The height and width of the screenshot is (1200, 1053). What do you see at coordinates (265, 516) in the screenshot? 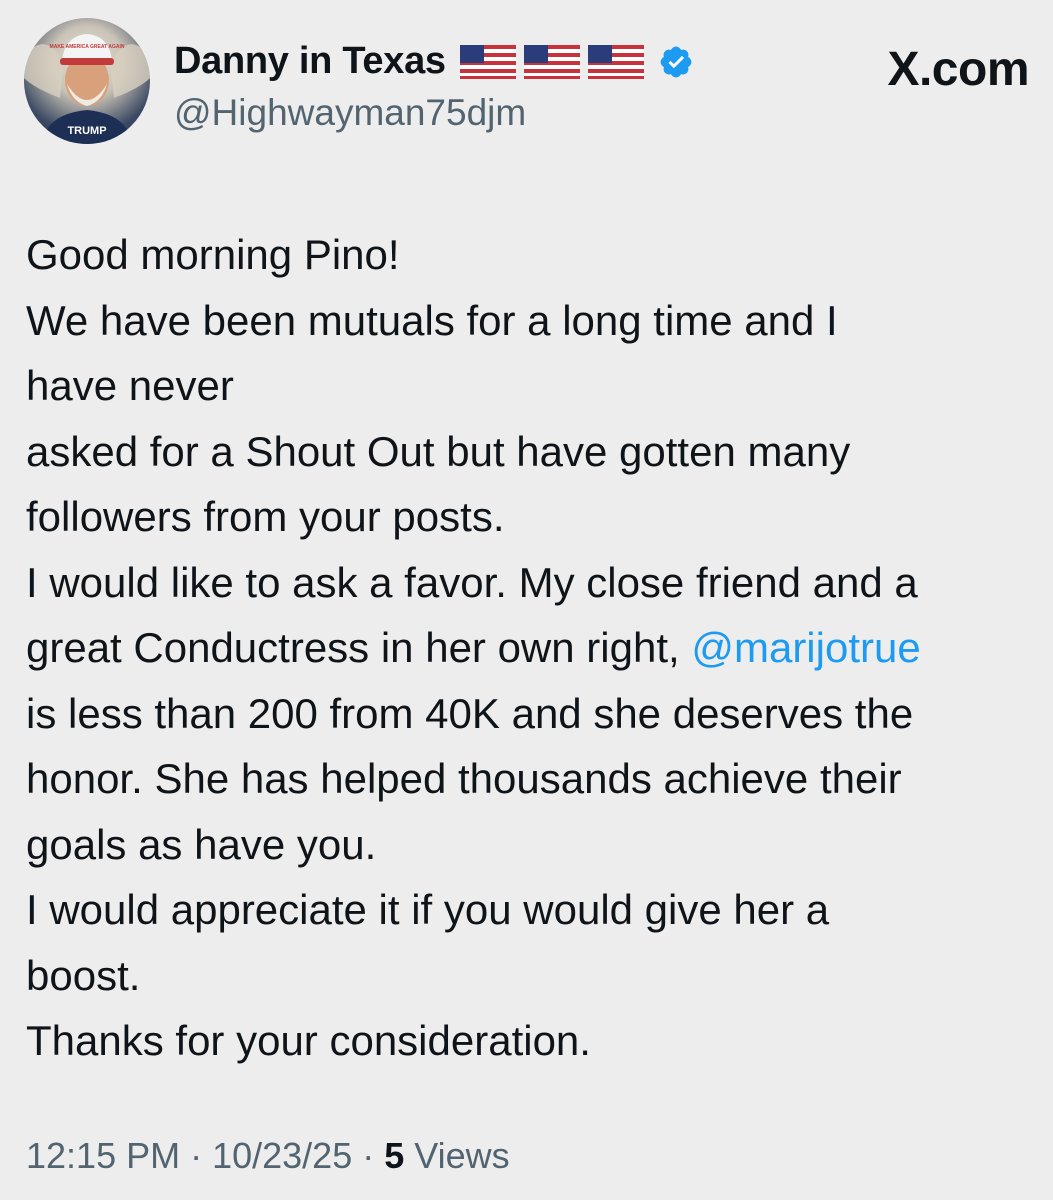
I see `post-line: followers from your posts.` at bounding box center [265, 516].